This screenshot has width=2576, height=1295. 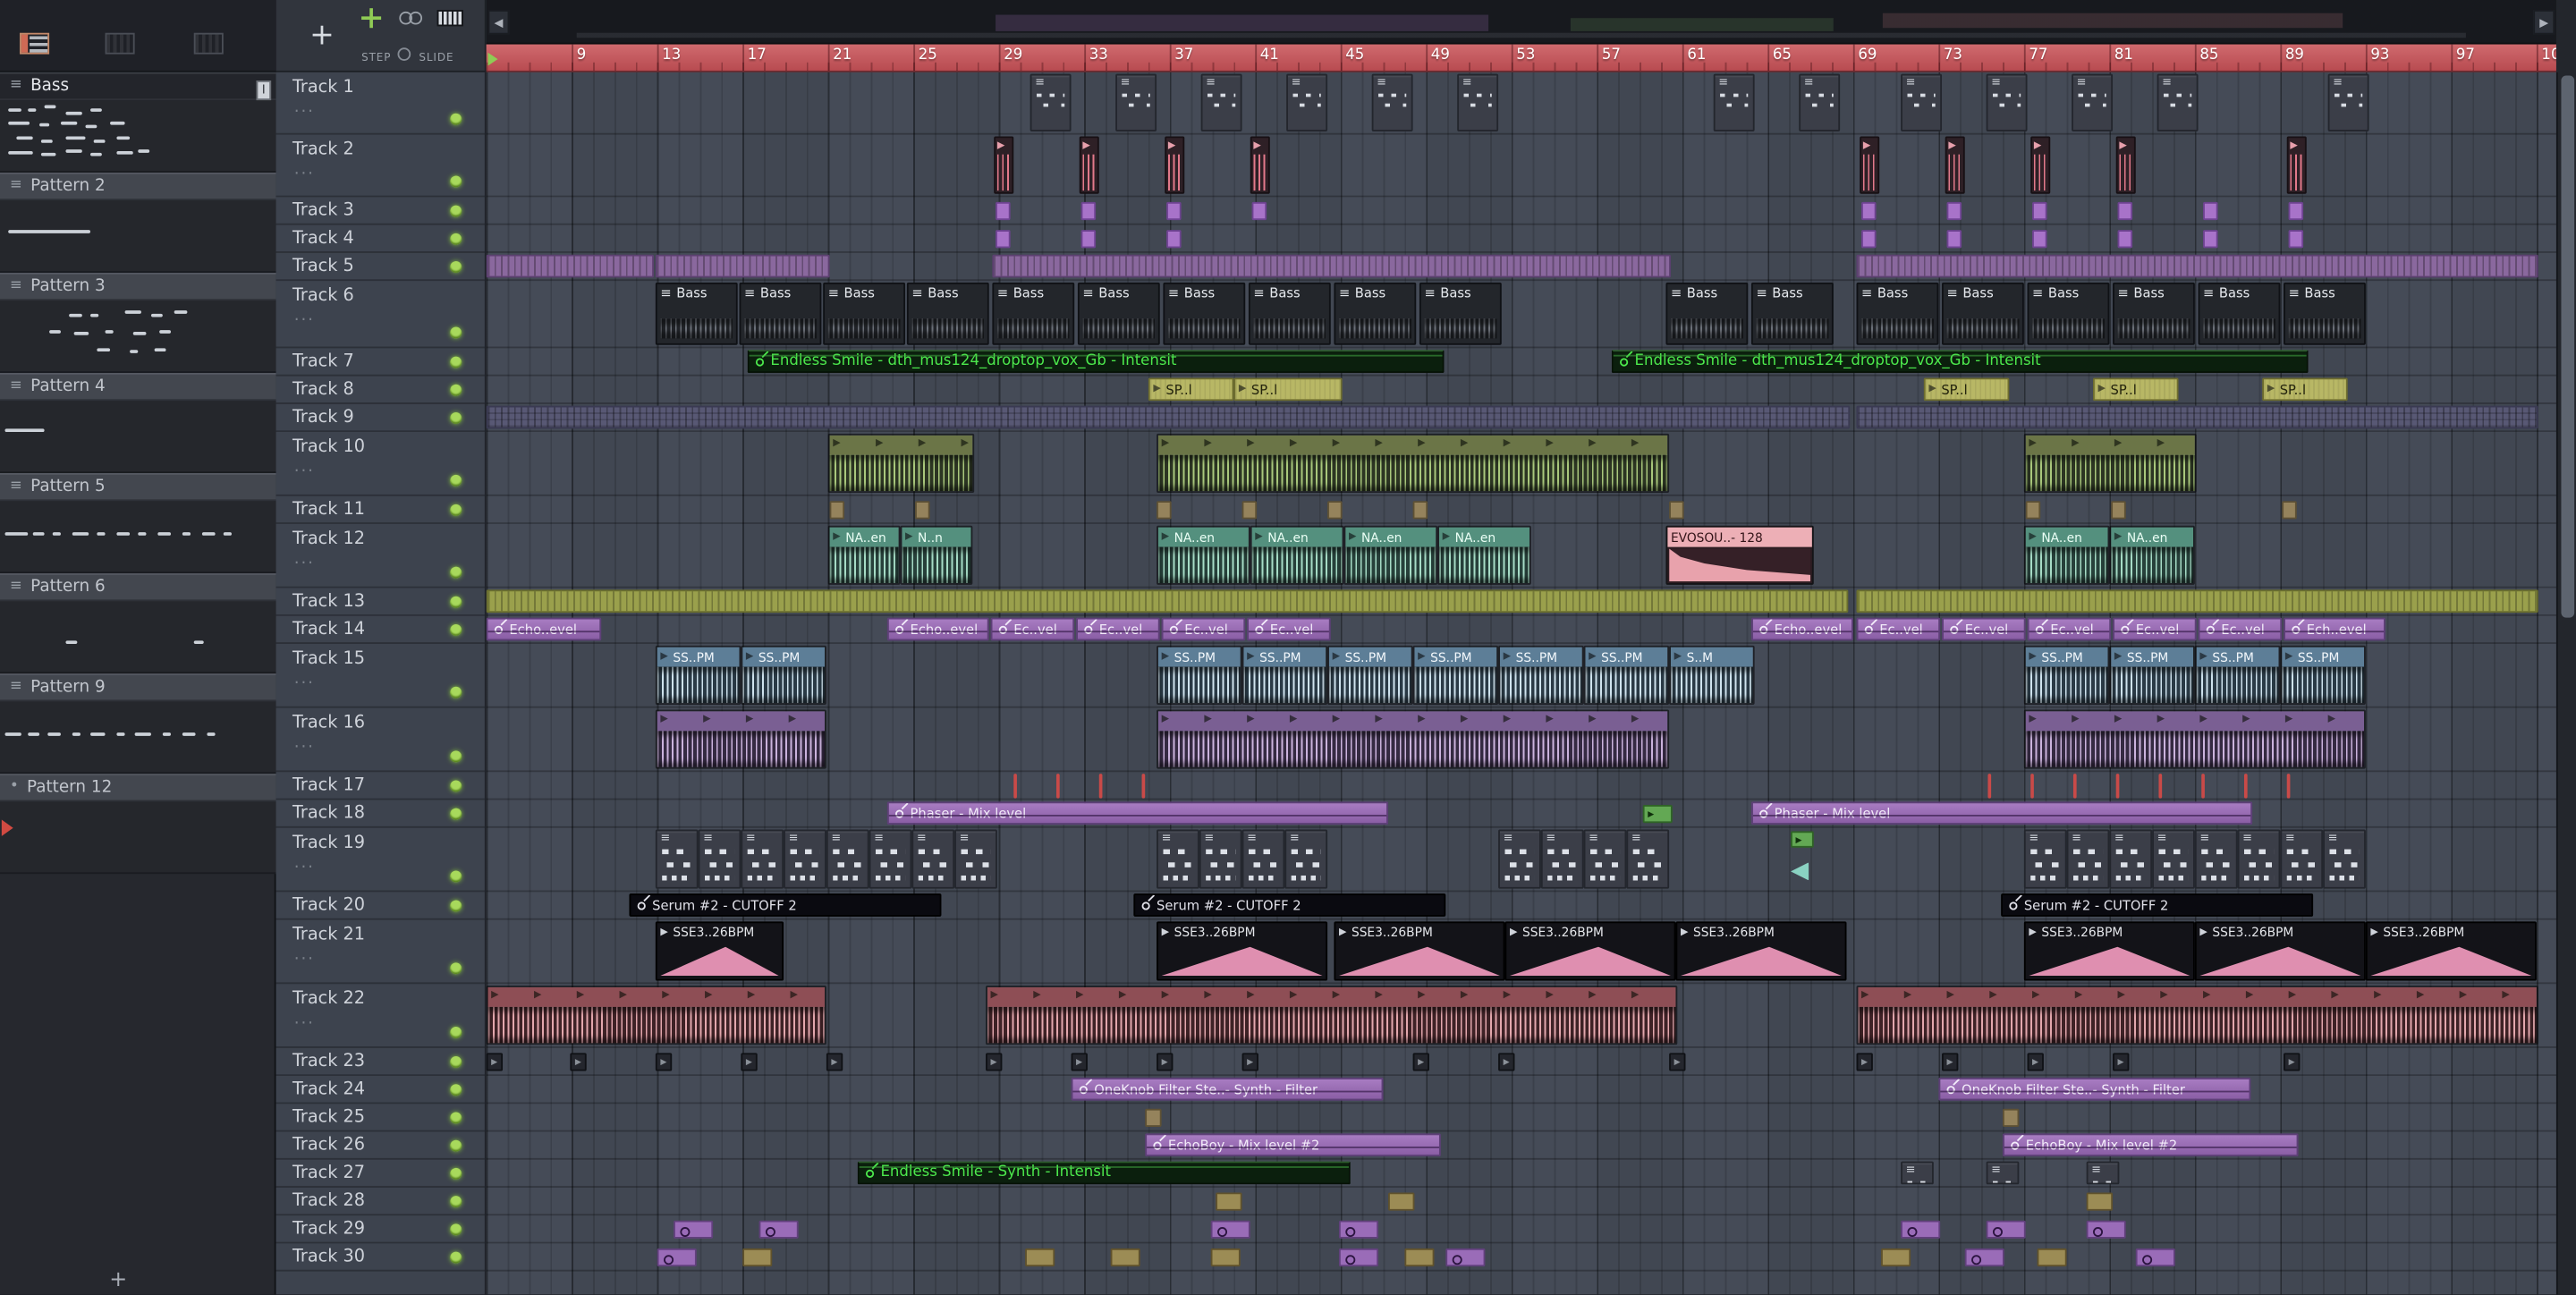 I want to click on track-row: Track 20, so click(x=380, y=906).